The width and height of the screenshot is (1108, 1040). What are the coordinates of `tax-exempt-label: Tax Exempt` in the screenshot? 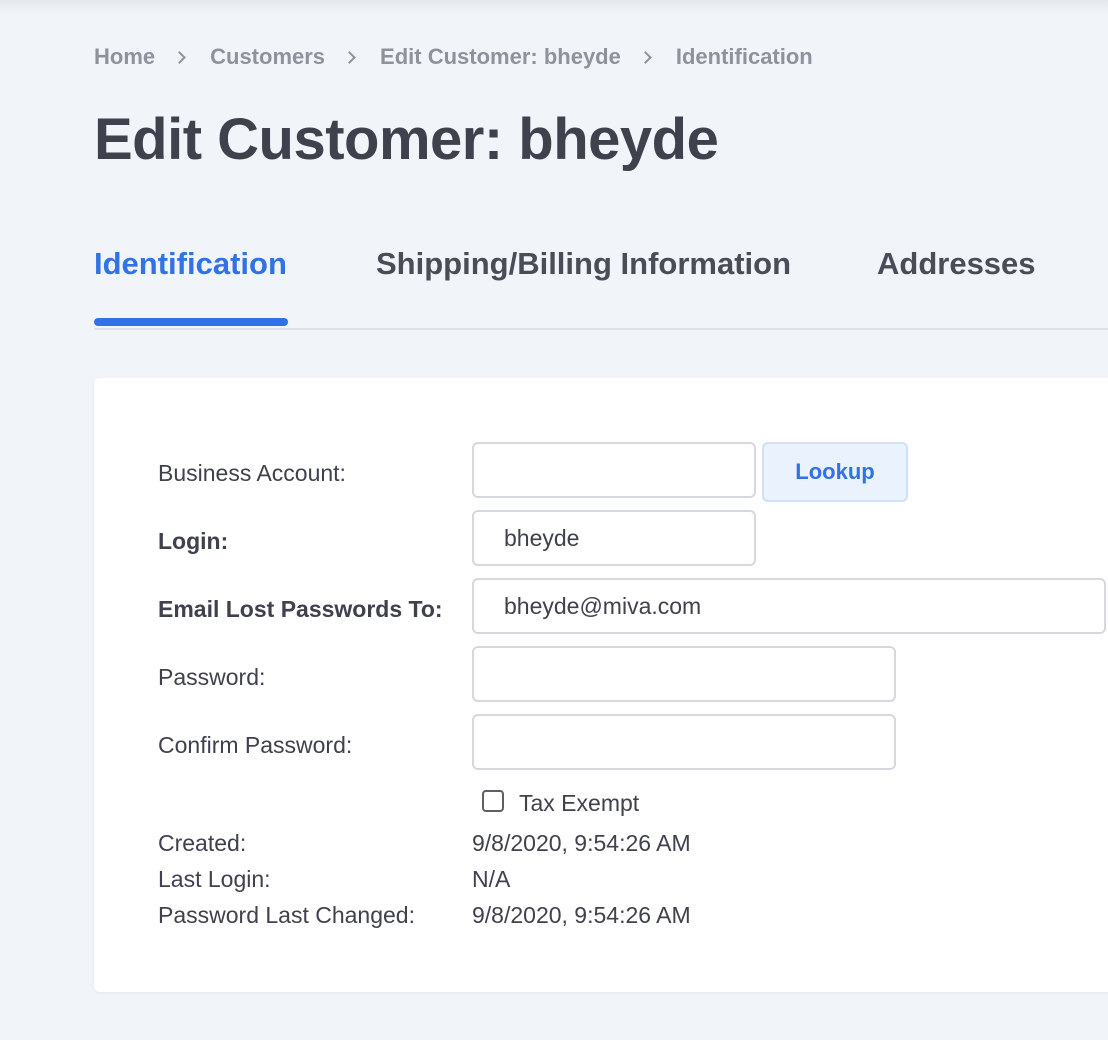 It's located at (579, 803).